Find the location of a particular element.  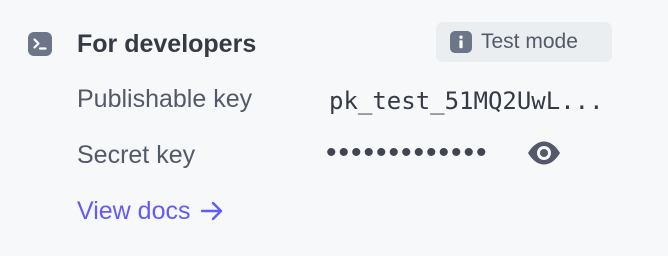

test-mode-label: Test mode is located at coordinates (529, 41).